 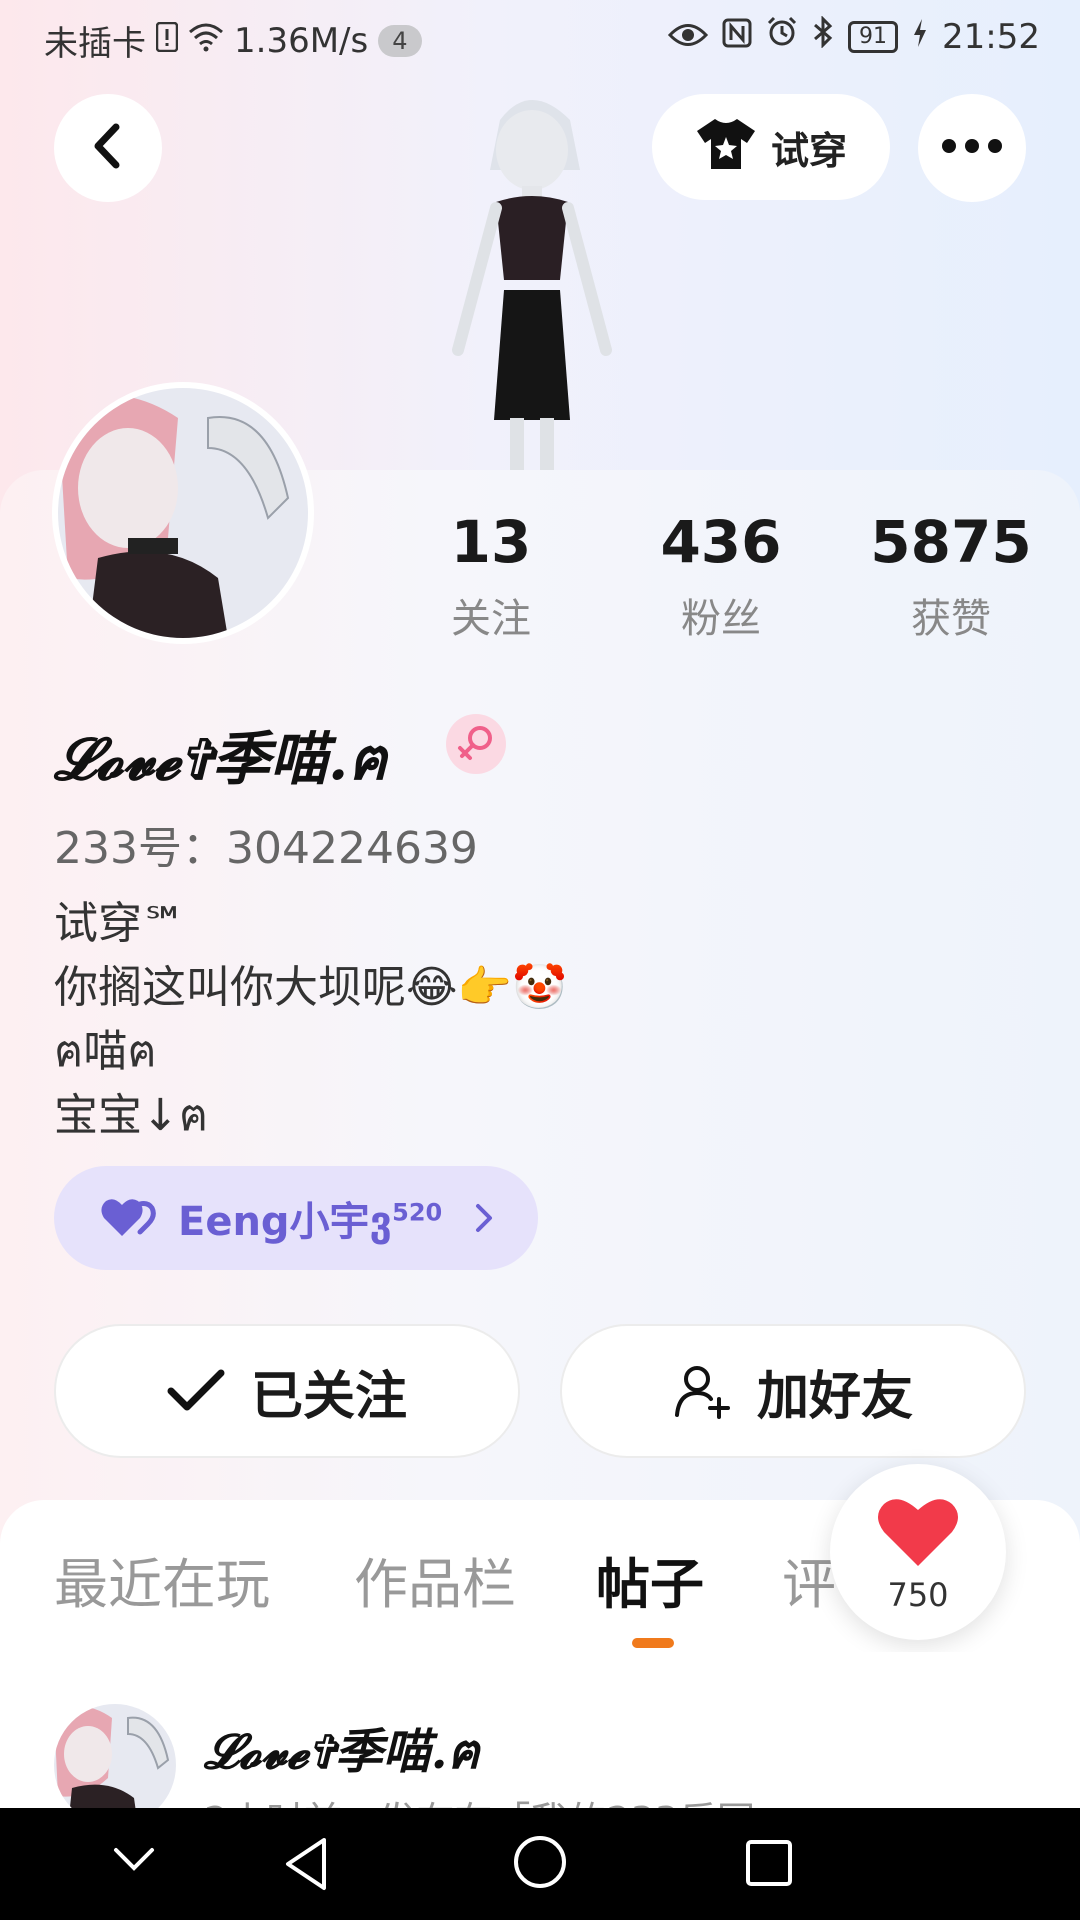 I want to click on following-label: 关注, so click(x=491, y=619).